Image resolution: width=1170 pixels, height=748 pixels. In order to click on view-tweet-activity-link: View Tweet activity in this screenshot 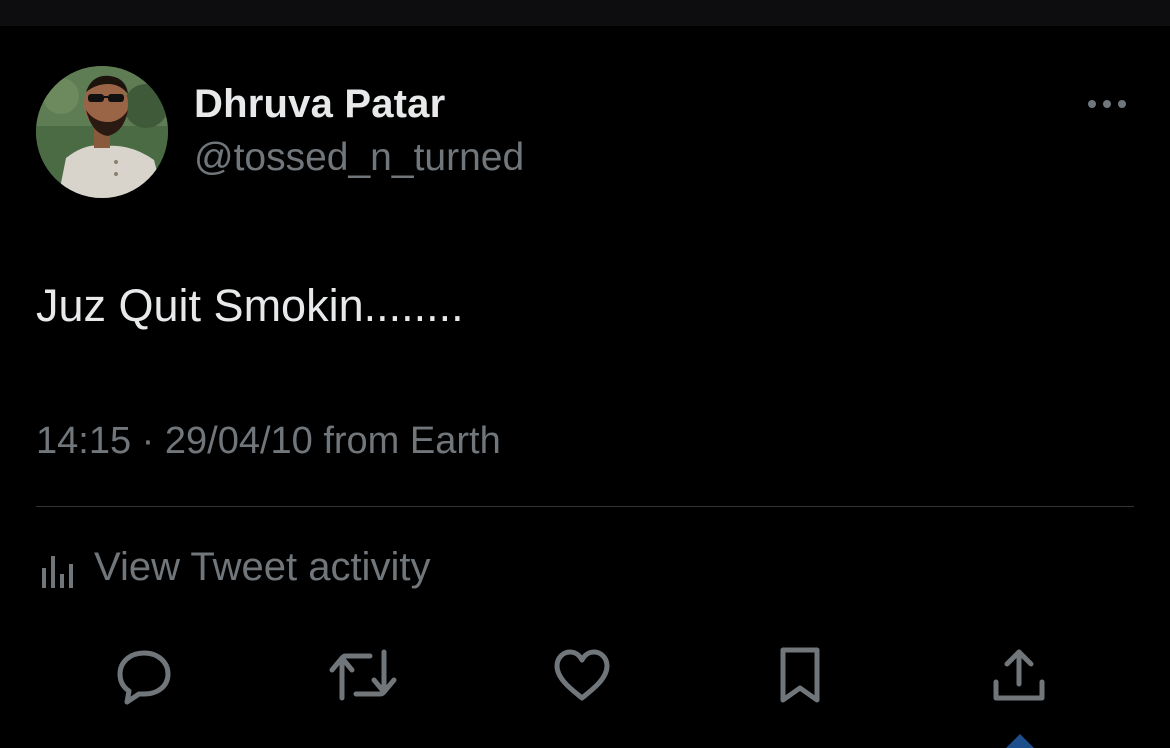, I will do `click(233, 567)`.